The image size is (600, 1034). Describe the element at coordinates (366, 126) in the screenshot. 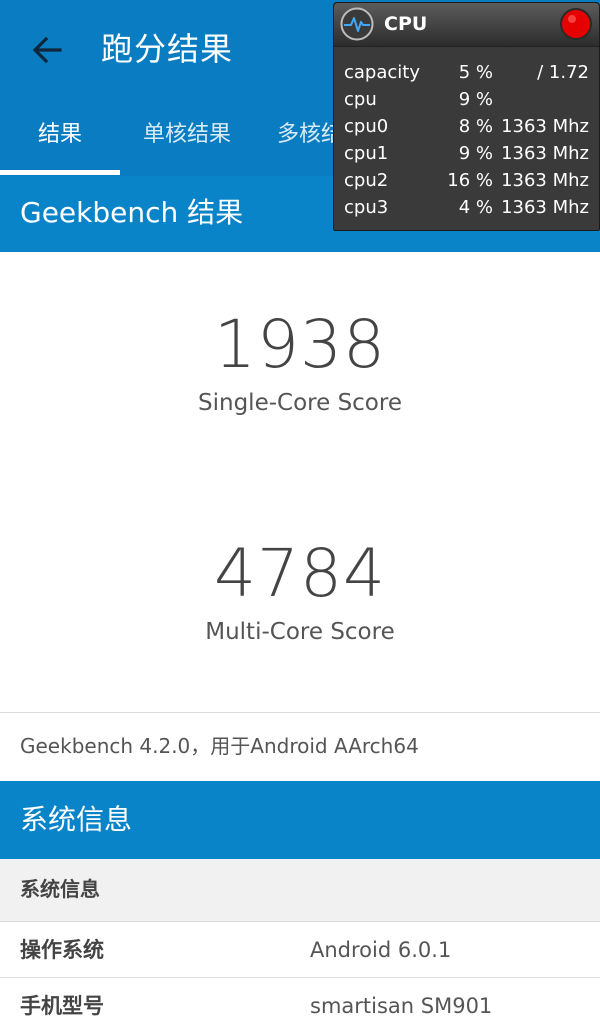

I see `cpu-row-name: cpu0` at that location.